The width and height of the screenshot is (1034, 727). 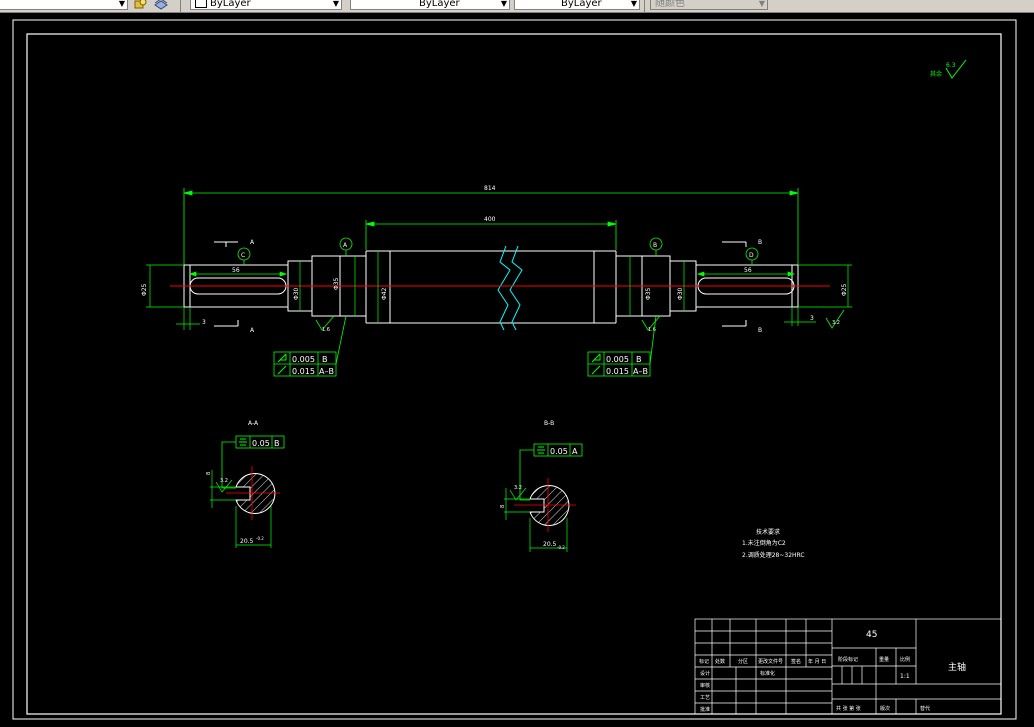 What do you see at coordinates (773, 555) in the screenshot?
I see `tech-req-line2: 2.调质处理28~32HRC` at bounding box center [773, 555].